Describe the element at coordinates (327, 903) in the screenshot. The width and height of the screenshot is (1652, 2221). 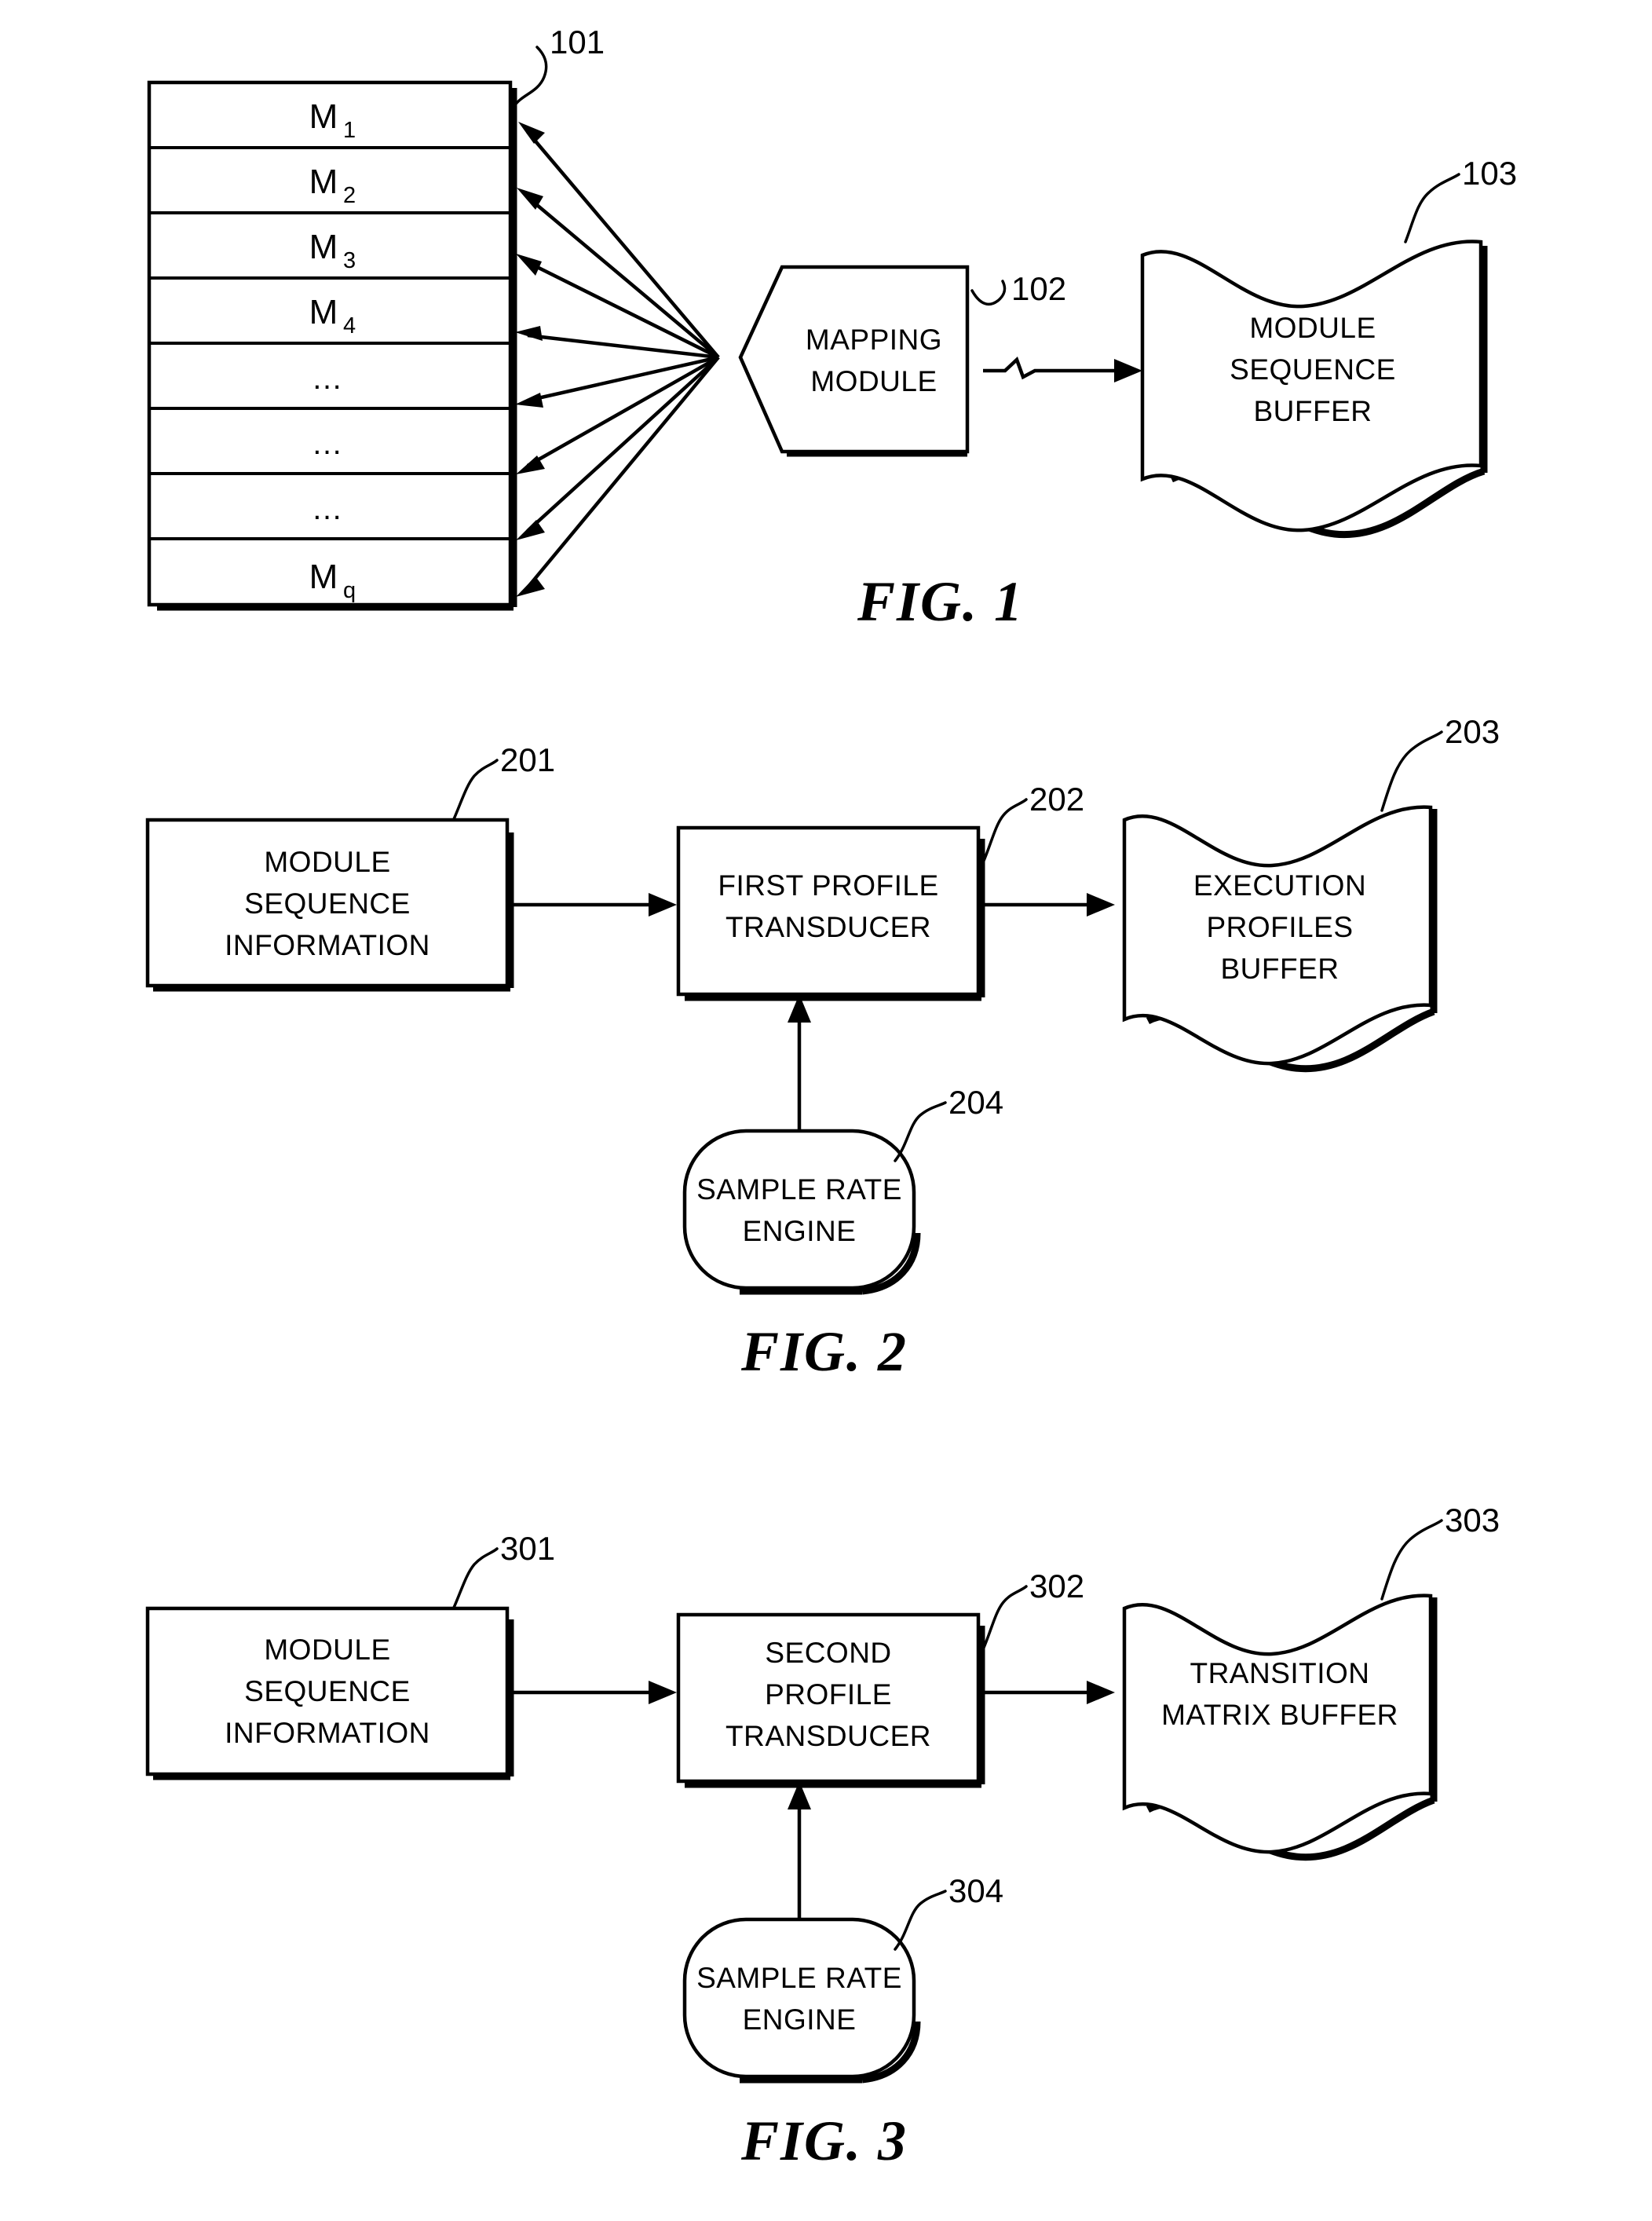
I see `box-201-label-line2: SEQUENCE` at that location.